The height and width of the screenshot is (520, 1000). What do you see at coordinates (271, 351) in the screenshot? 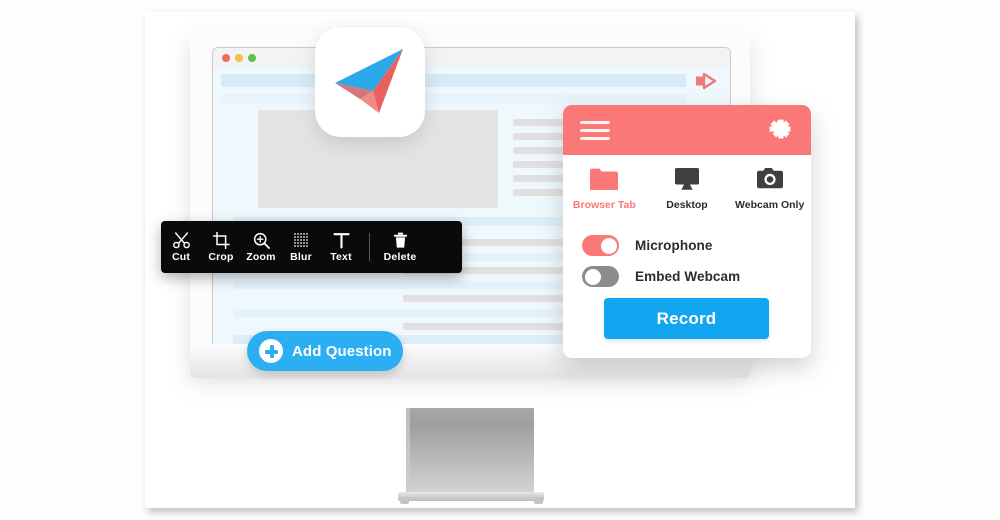
I see `plus-circle-icon` at bounding box center [271, 351].